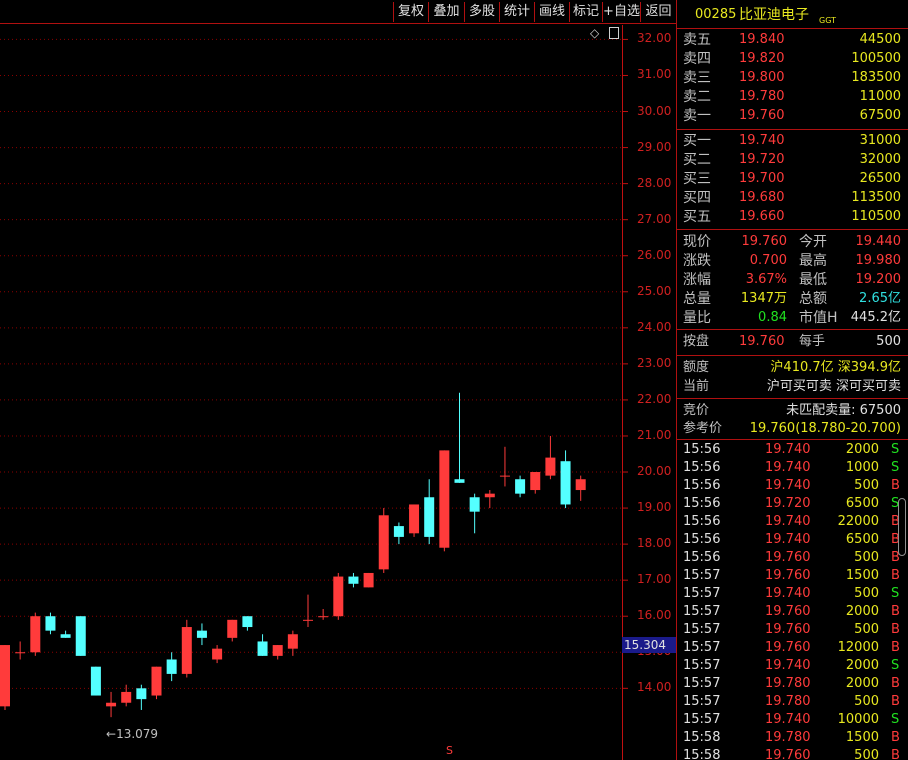 This screenshot has height=760, width=908. I want to click on tick-row: 15:57 19.740 2000 S, so click(792, 666).